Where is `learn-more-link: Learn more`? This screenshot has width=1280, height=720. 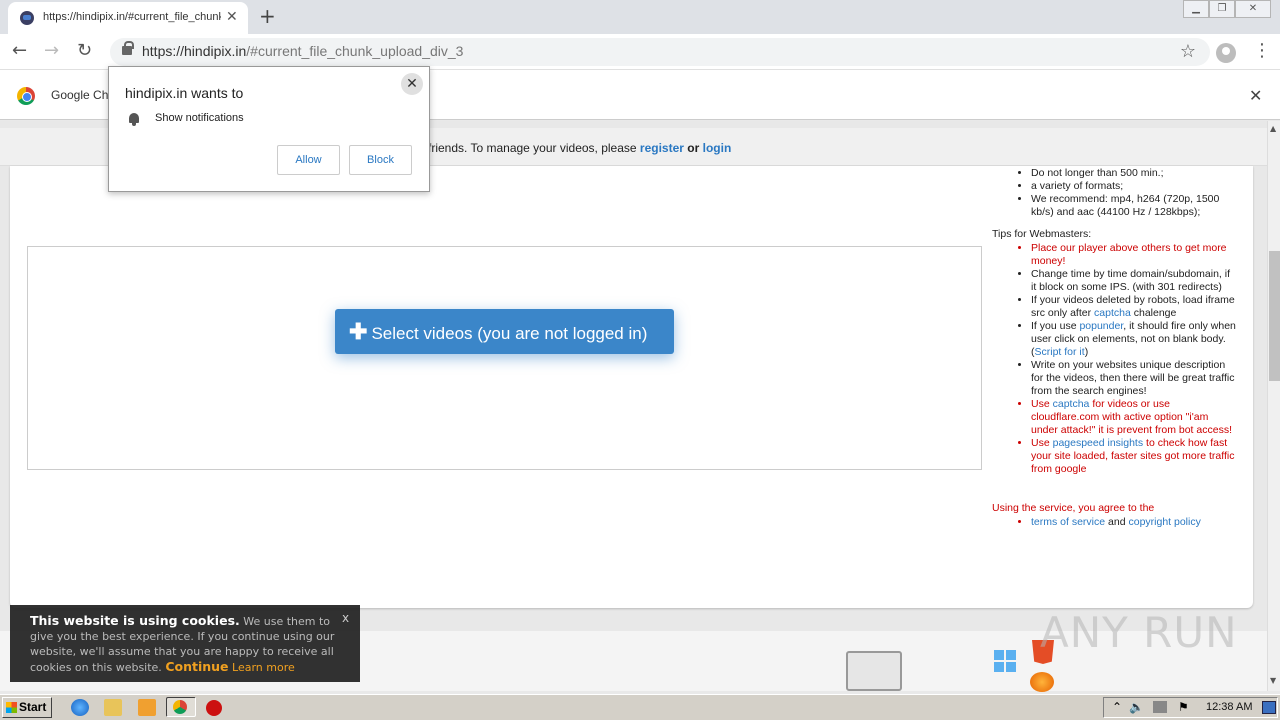
learn-more-link: Learn more is located at coordinates (263, 667).